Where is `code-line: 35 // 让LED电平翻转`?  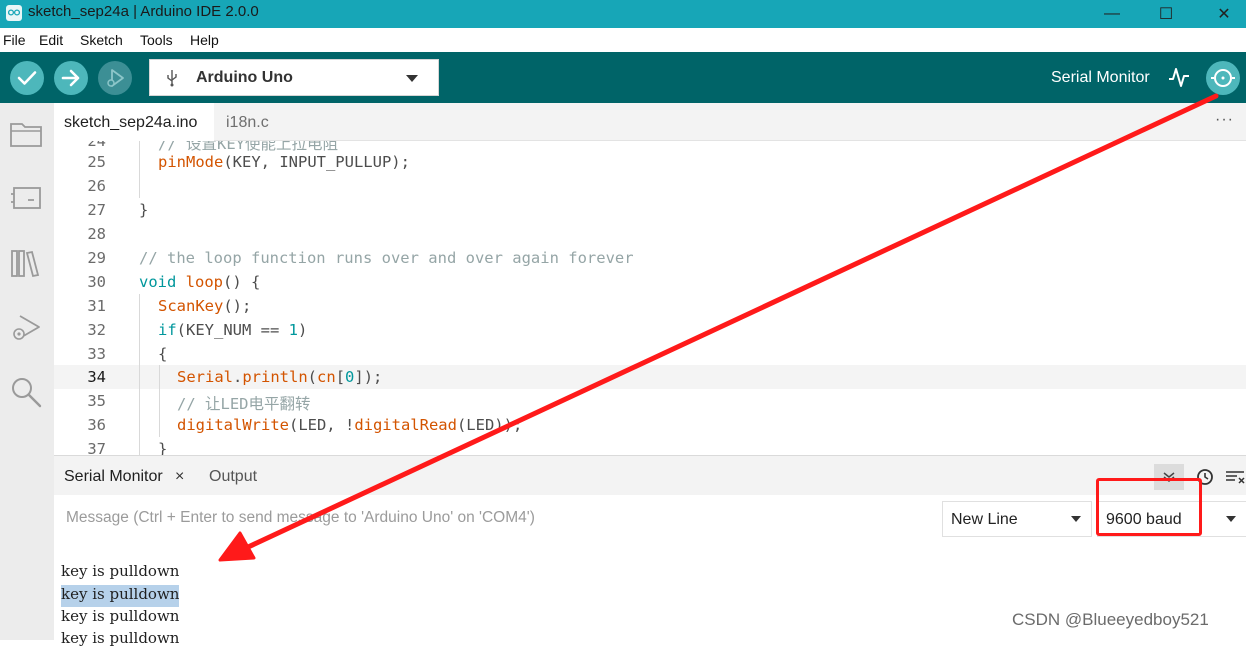
code-line: 35 // 让LED电平翻转 is located at coordinates (650, 401).